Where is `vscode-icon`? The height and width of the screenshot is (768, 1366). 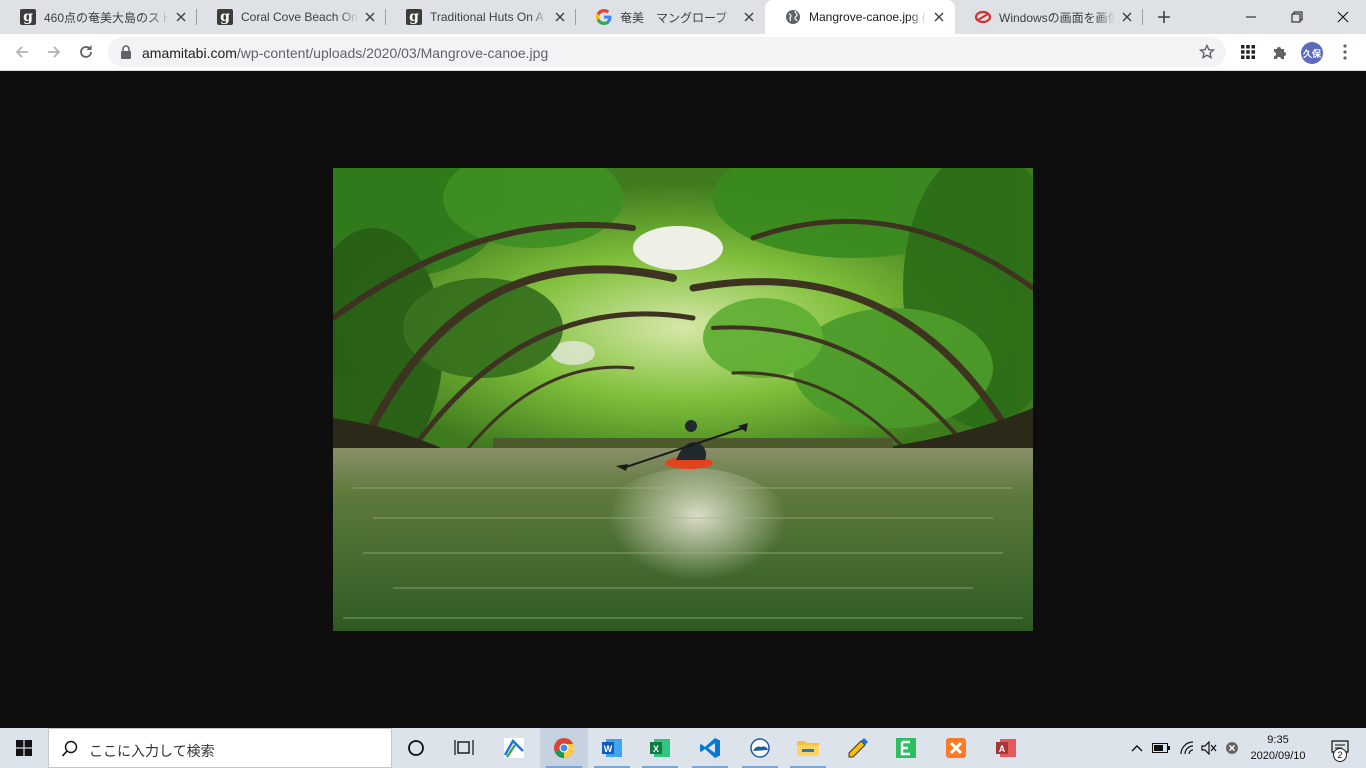 vscode-icon is located at coordinates (710, 748).